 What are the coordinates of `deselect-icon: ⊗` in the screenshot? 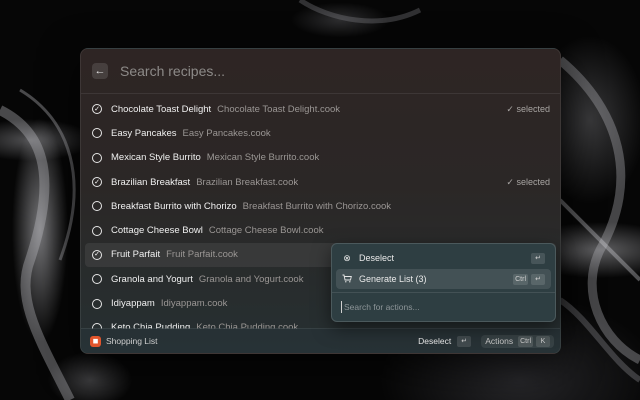 It's located at (347, 257).